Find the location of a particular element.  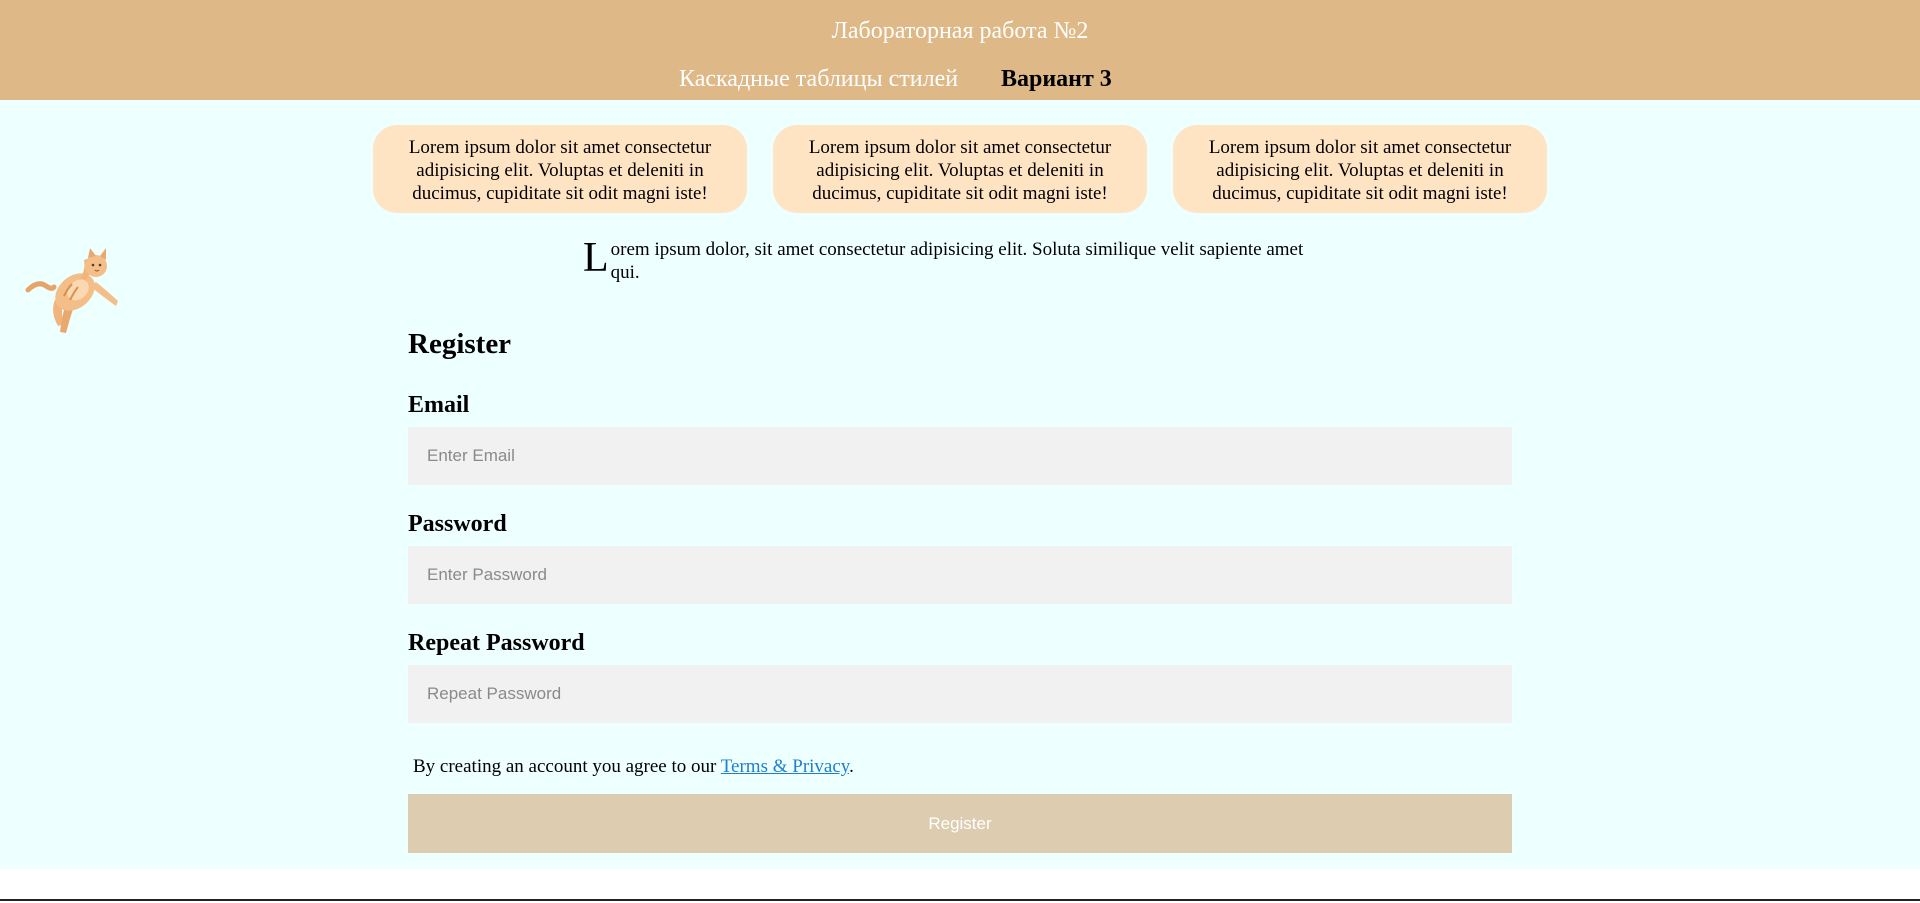

password-input is located at coordinates (960, 575).